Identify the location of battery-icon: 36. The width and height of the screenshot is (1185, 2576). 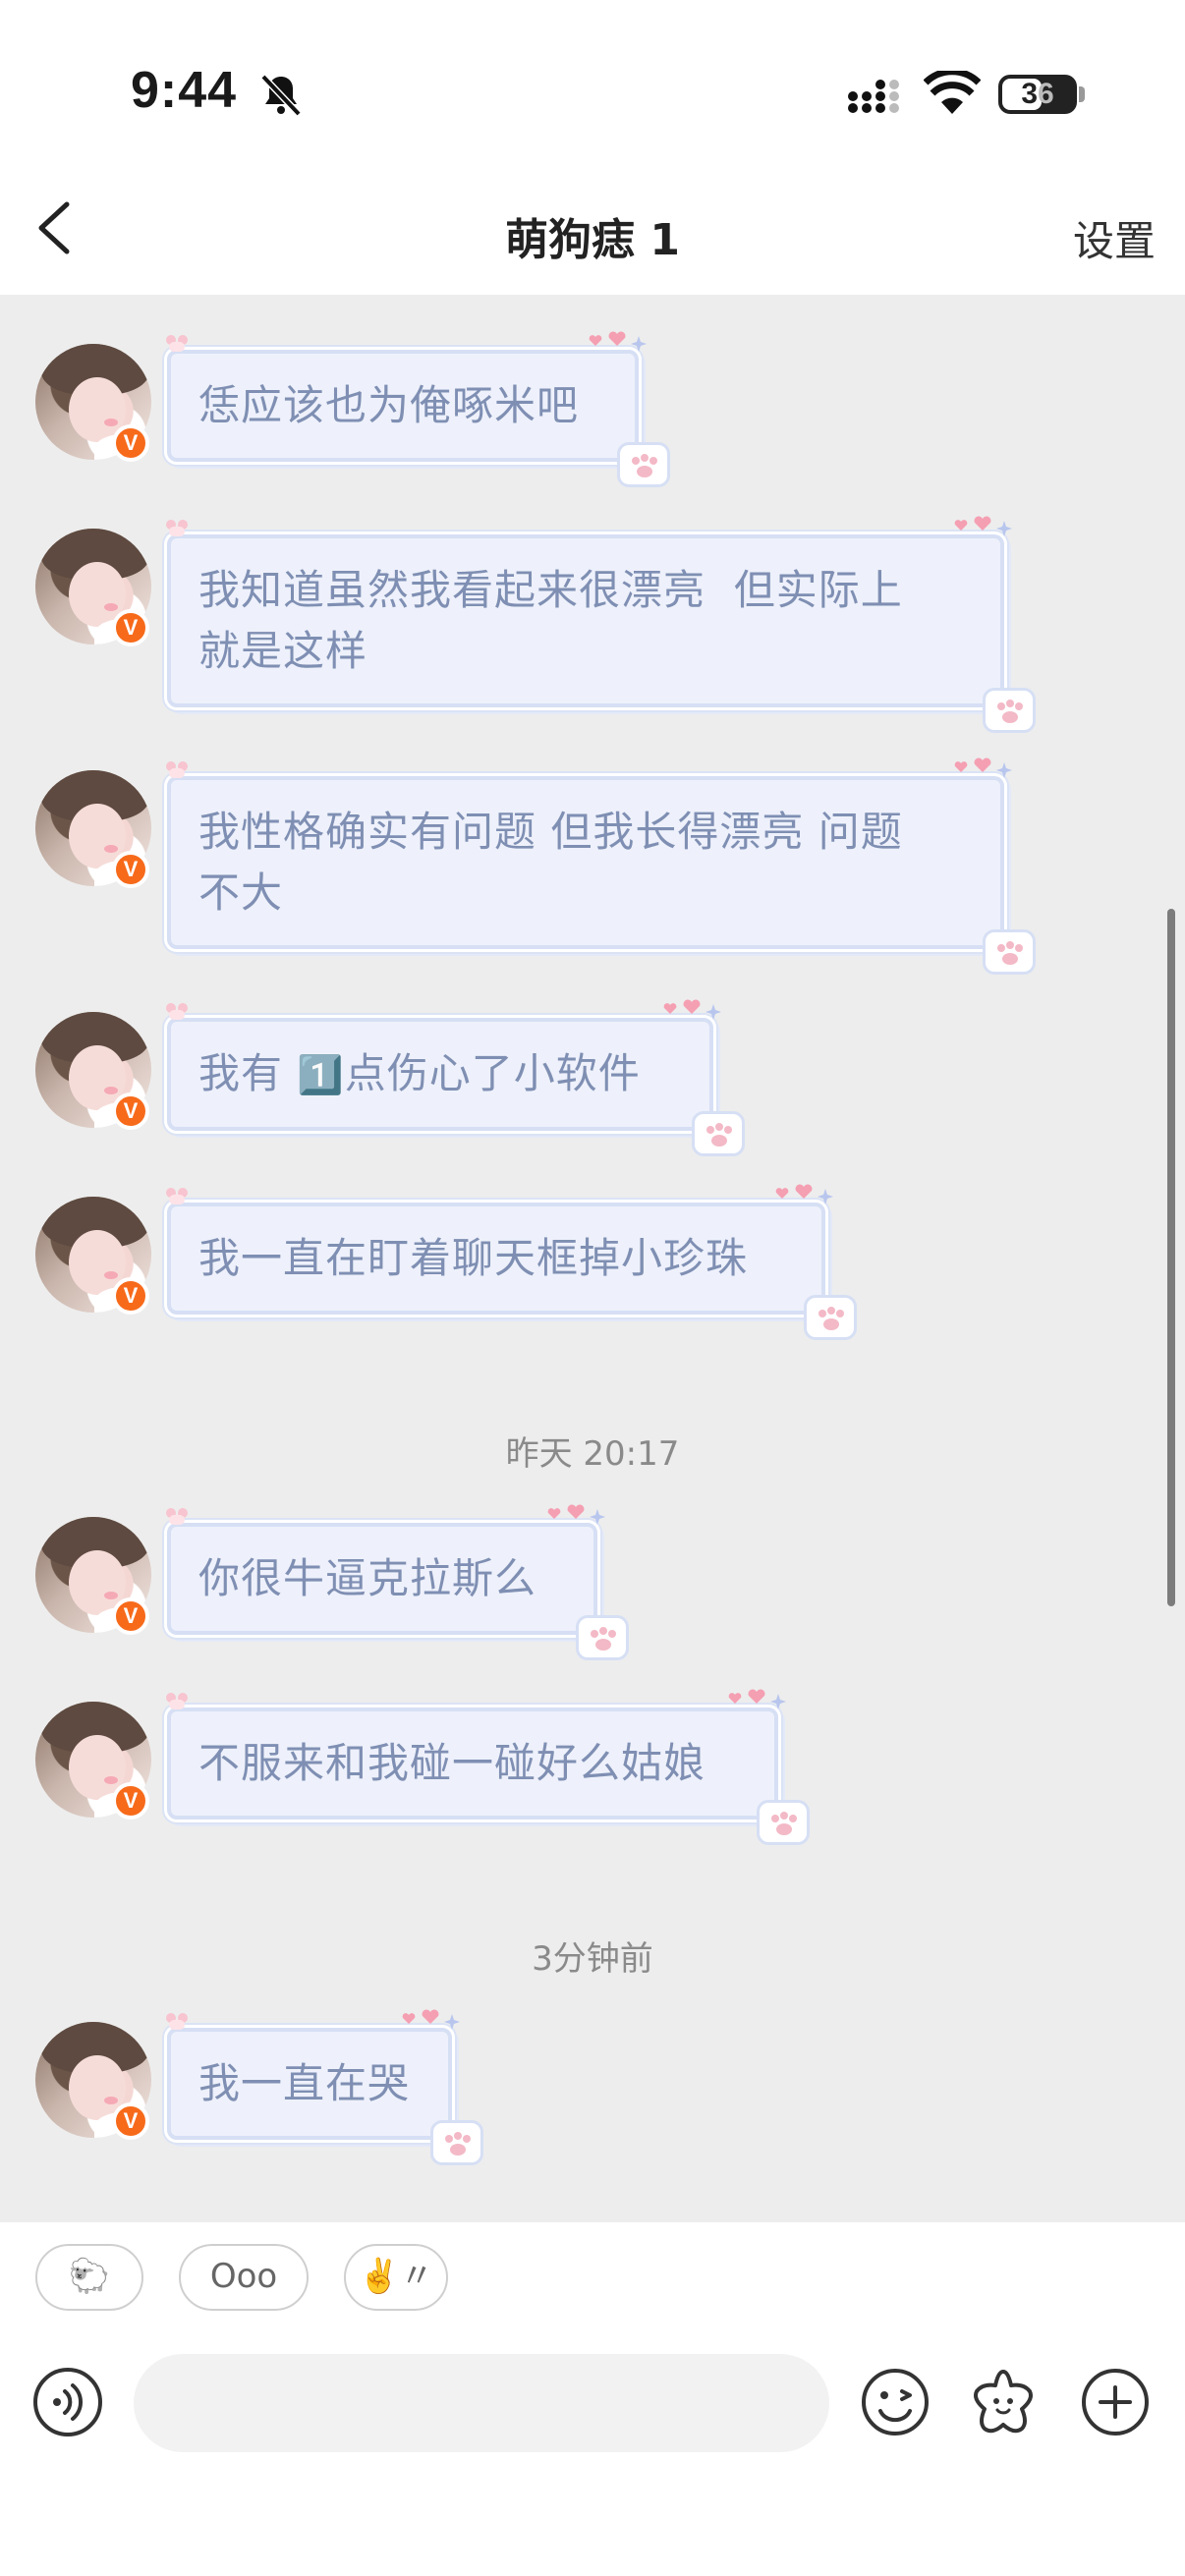
(1038, 94).